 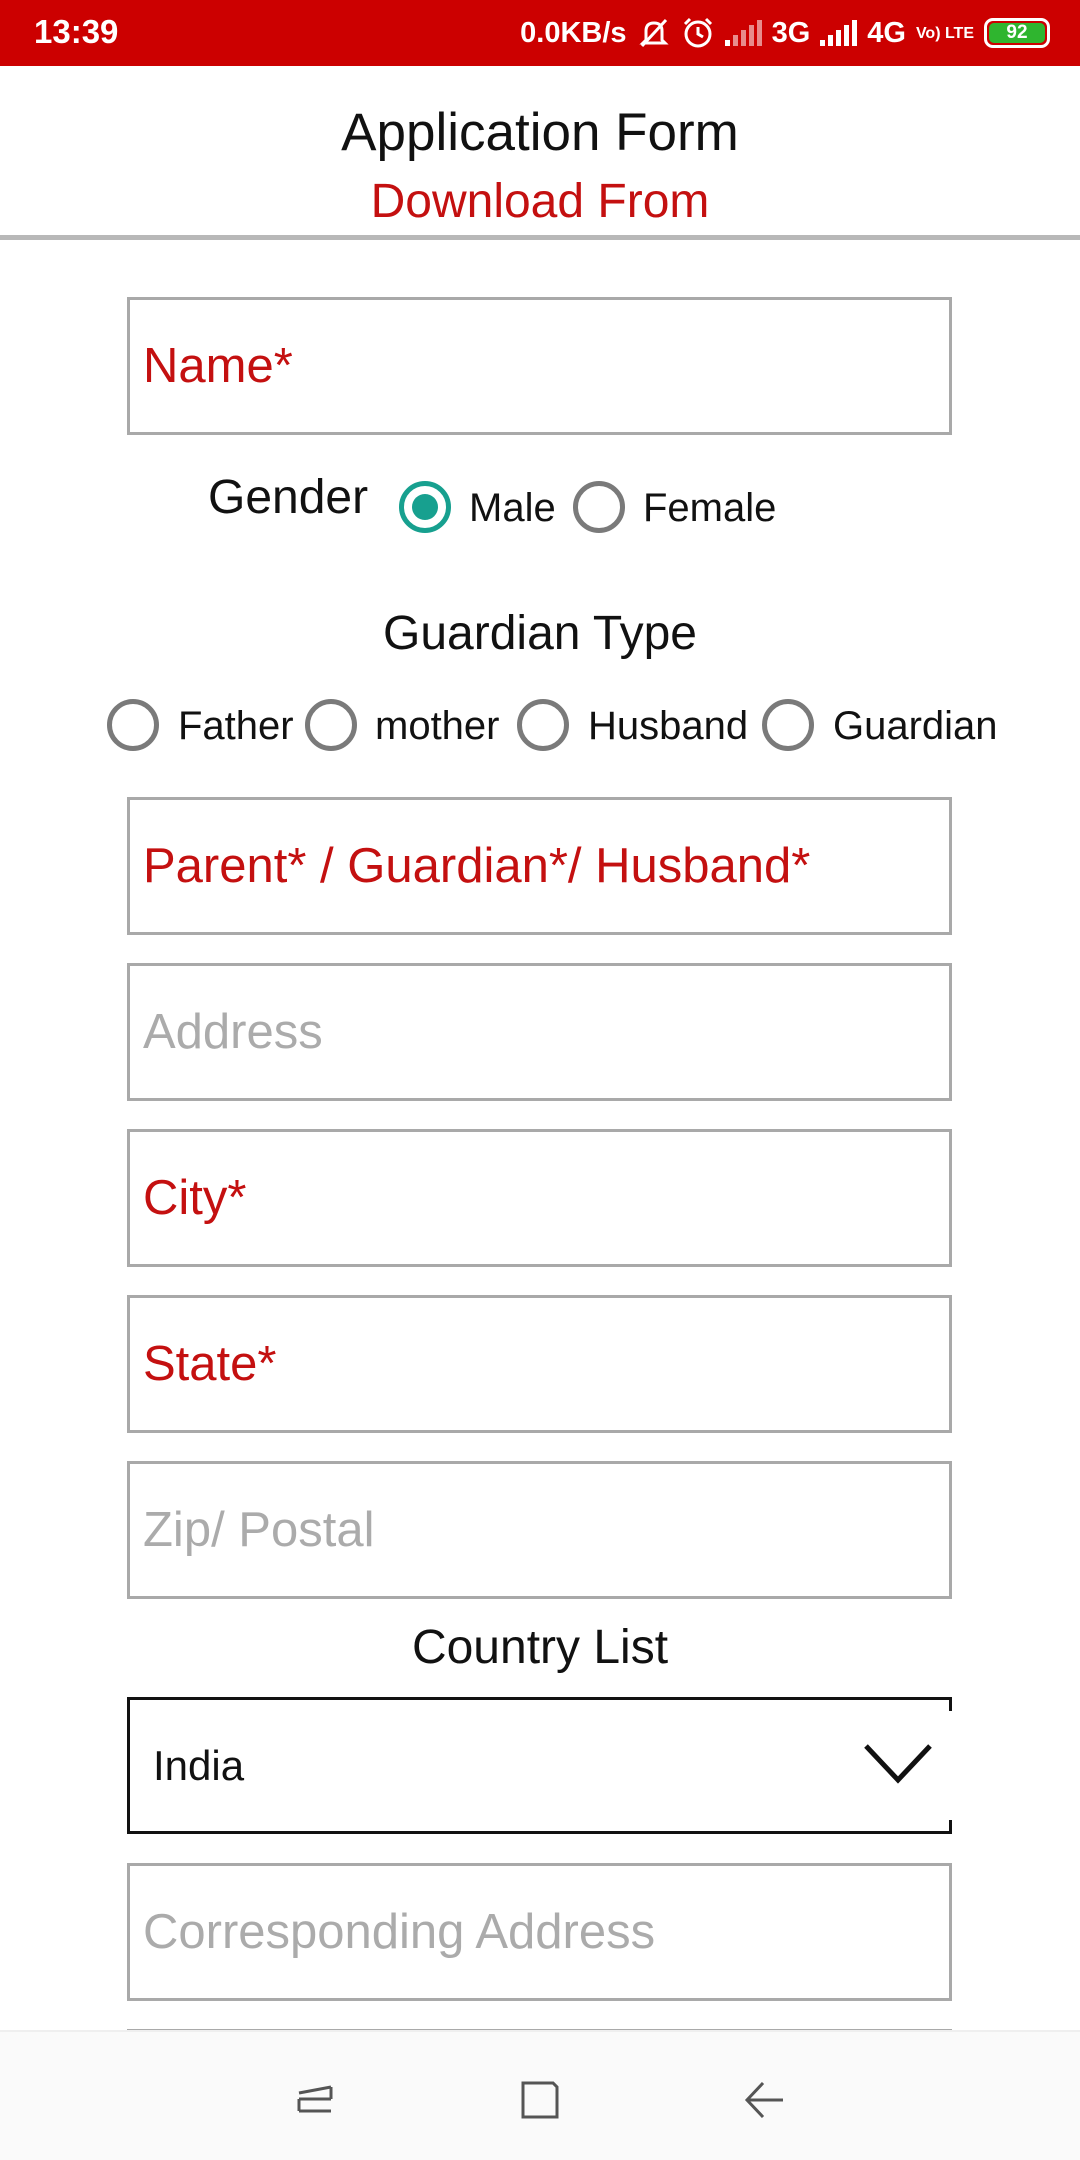 I want to click on battery-level: 92, so click(x=1017, y=33).